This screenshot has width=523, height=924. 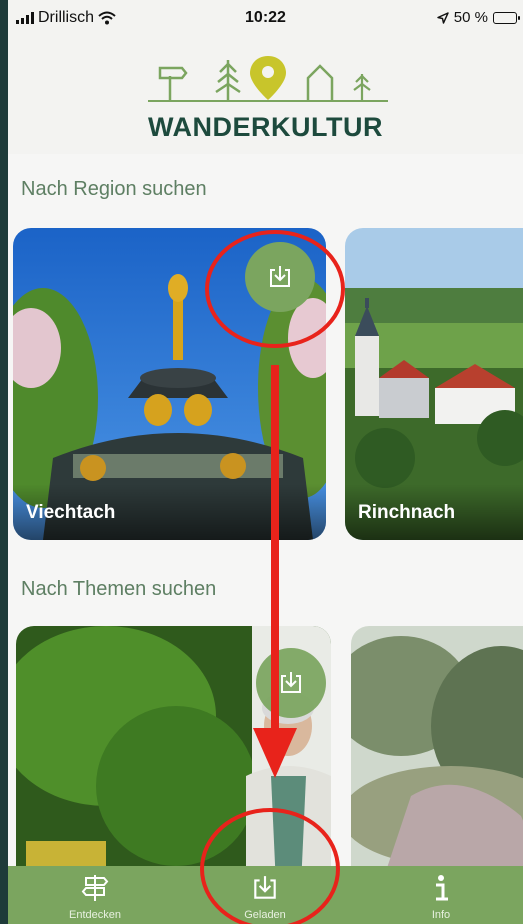 I want to click on tab-entdecken: Entdecken, so click(x=95, y=895).